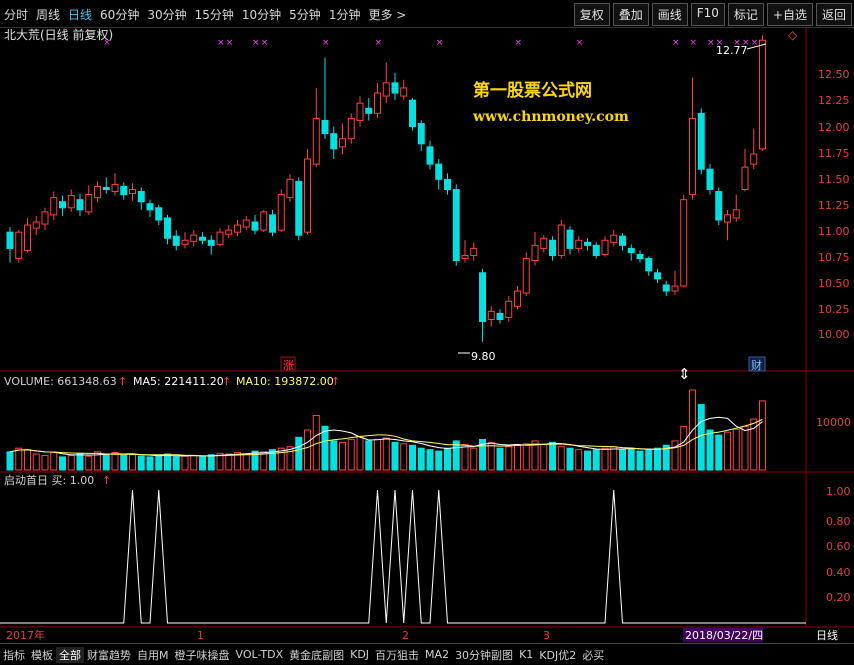 This screenshot has height=665, width=854. What do you see at coordinates (305, 14) in the screenshot?
I see `period-tab: 5分钟` at bounding box center [305, 14].